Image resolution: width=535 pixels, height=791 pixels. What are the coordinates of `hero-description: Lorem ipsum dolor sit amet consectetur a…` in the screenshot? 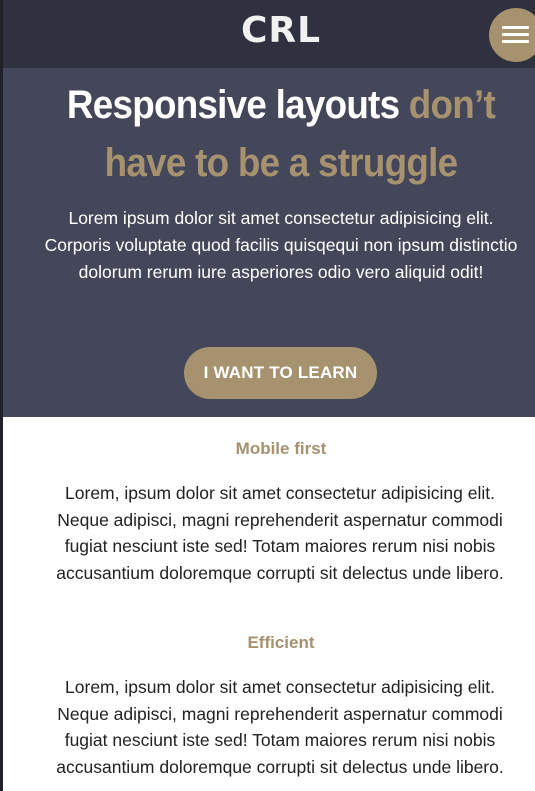 It's located at (281, 245).